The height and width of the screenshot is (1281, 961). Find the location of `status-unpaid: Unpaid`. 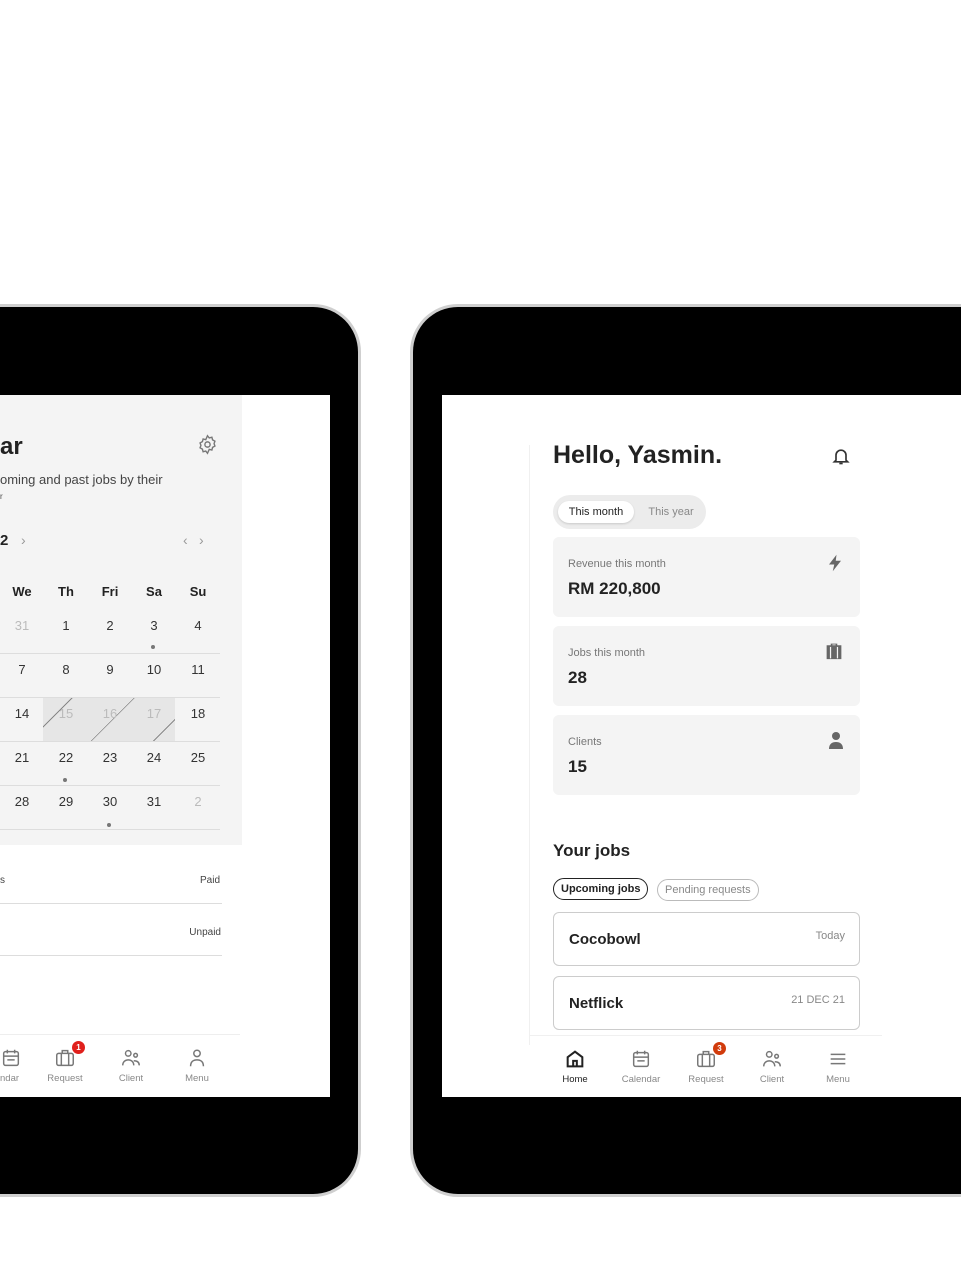

status-unpaid: Unpaid is located at coordinates (205, 932).